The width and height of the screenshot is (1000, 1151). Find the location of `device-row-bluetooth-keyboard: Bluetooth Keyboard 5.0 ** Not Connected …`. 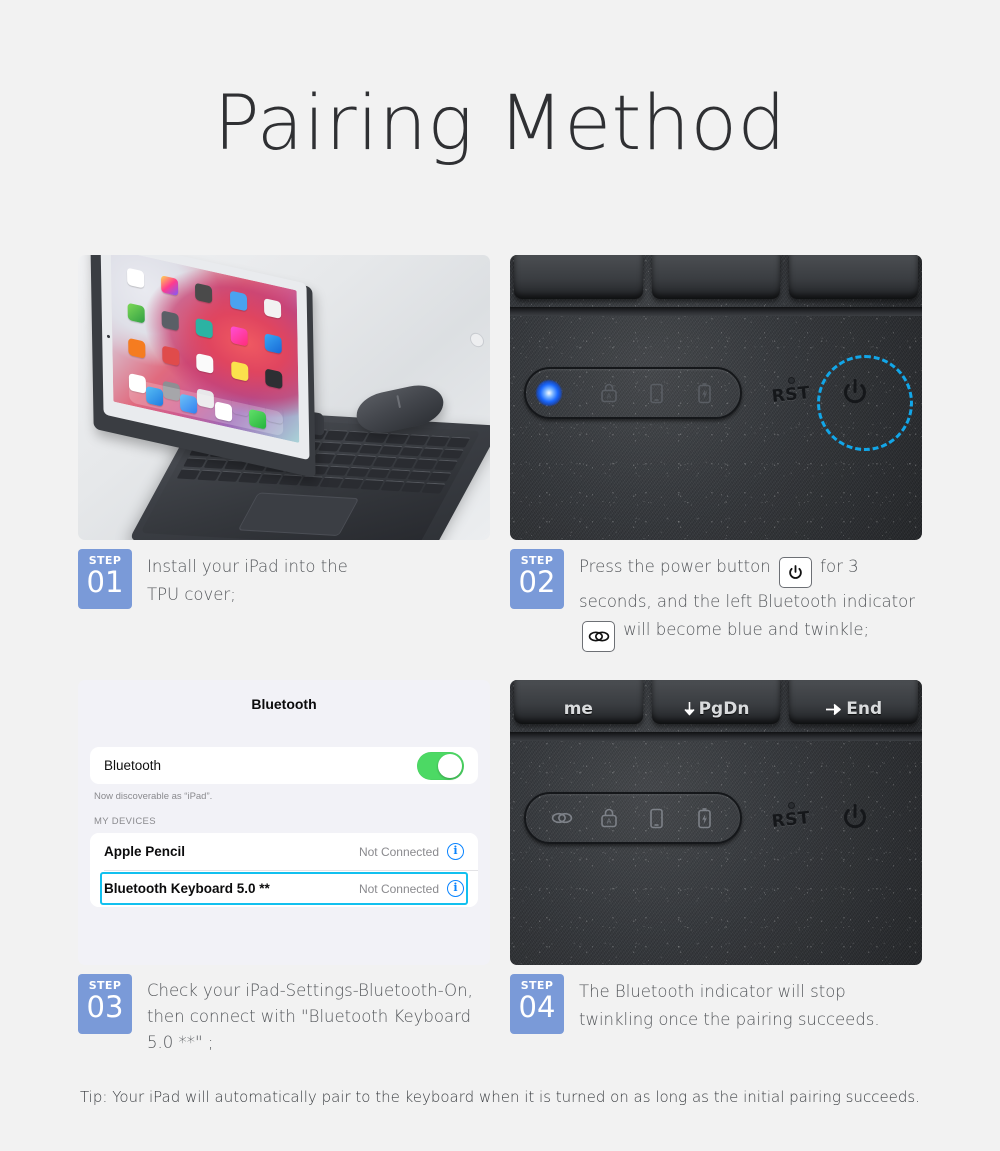

device-row-bluetooth-keyboard: Bluetooth Keyboard 5.0 ** Not Connected … is located at coordinates (284, 888).